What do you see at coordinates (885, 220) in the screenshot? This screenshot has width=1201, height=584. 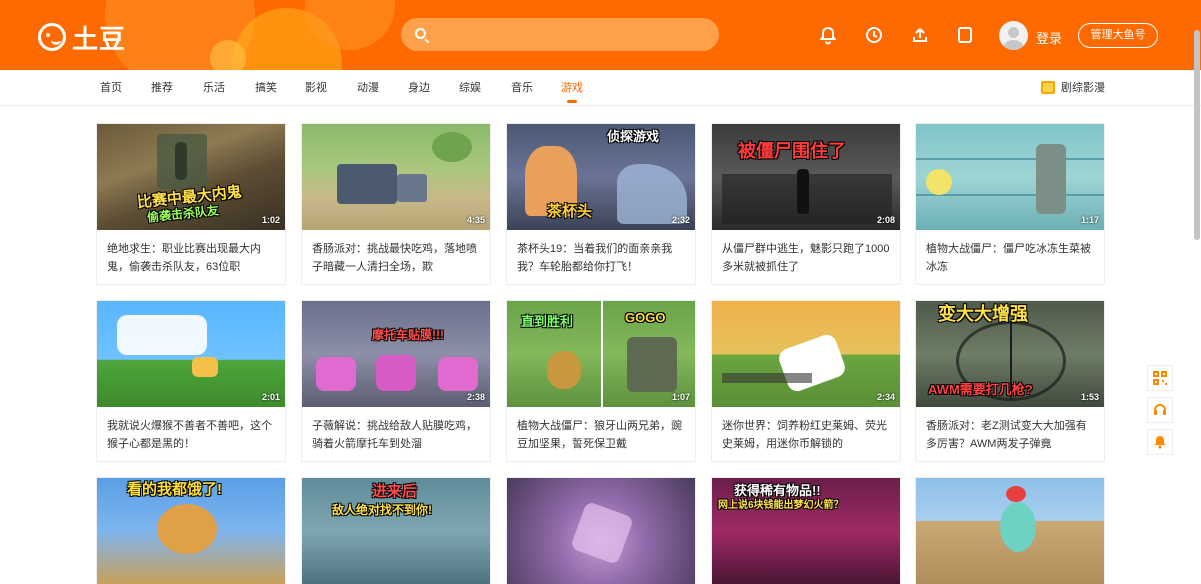 I see `video-duration: 2:08` at bounding box center [885, 220].